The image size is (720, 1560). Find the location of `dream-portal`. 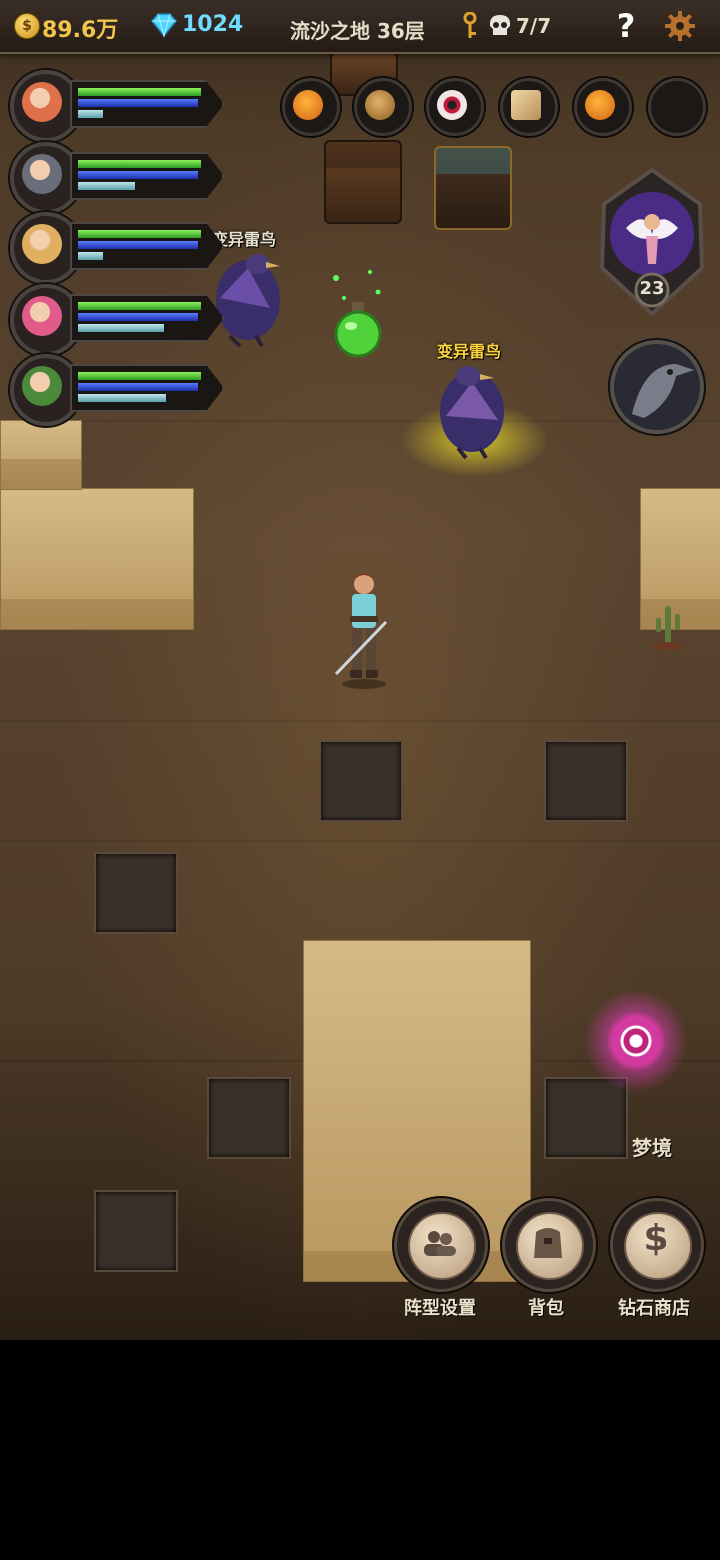

dream-portal is located at coordinates (636, 1041).